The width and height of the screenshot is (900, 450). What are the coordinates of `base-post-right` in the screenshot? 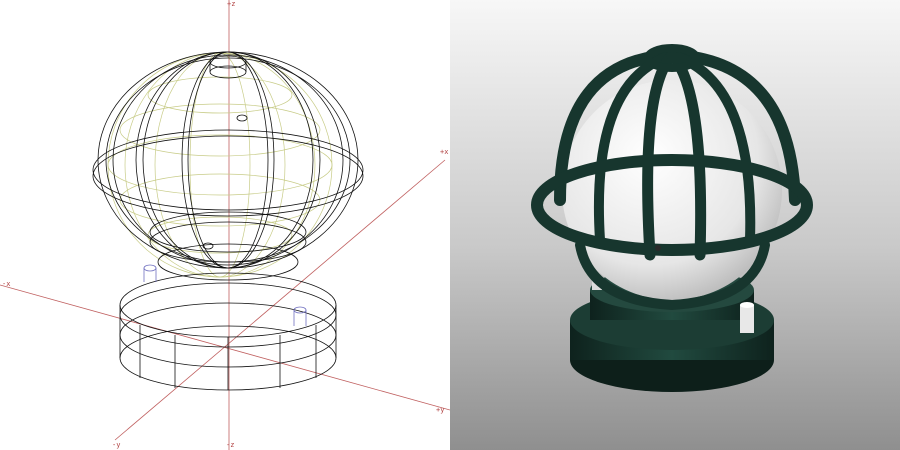 It's located at (747, 319).